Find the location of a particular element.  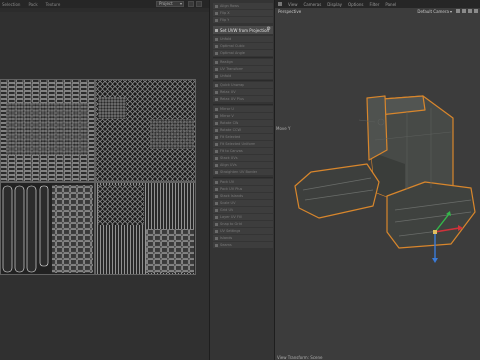

axis-label: Move Y is located at coordinates (283, 128).